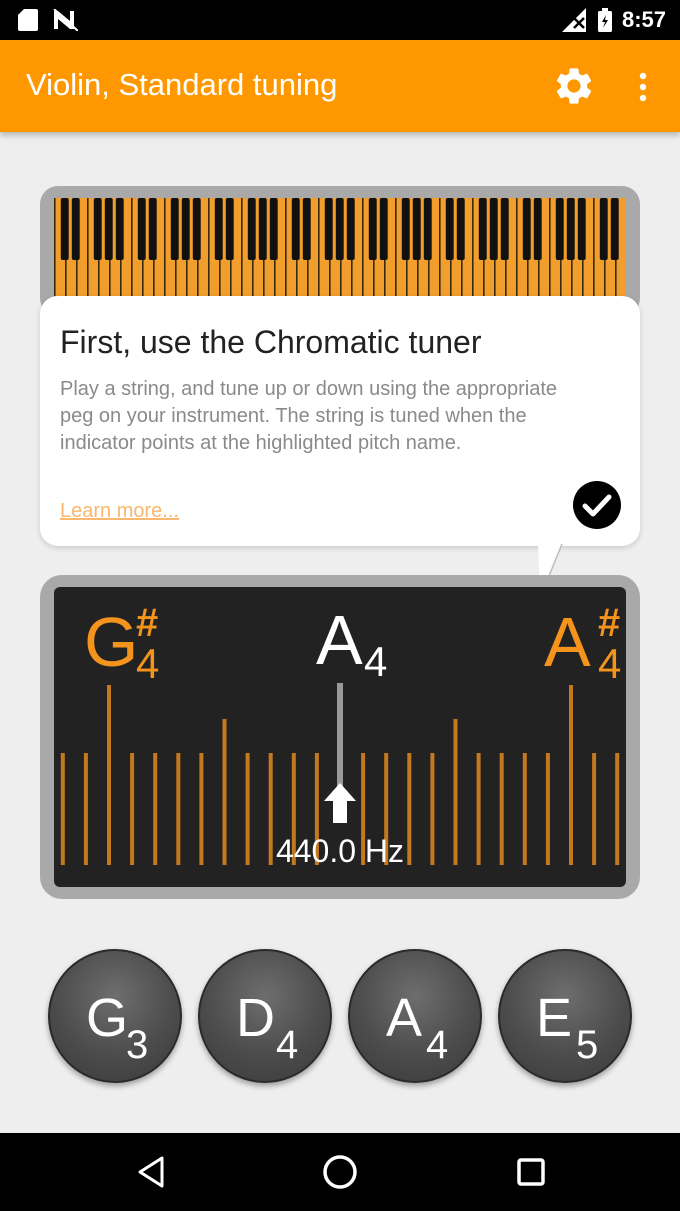  Describe the element at coordinates (340, 20) in the screenshot. I see `status-bar: 8:57` at that location.